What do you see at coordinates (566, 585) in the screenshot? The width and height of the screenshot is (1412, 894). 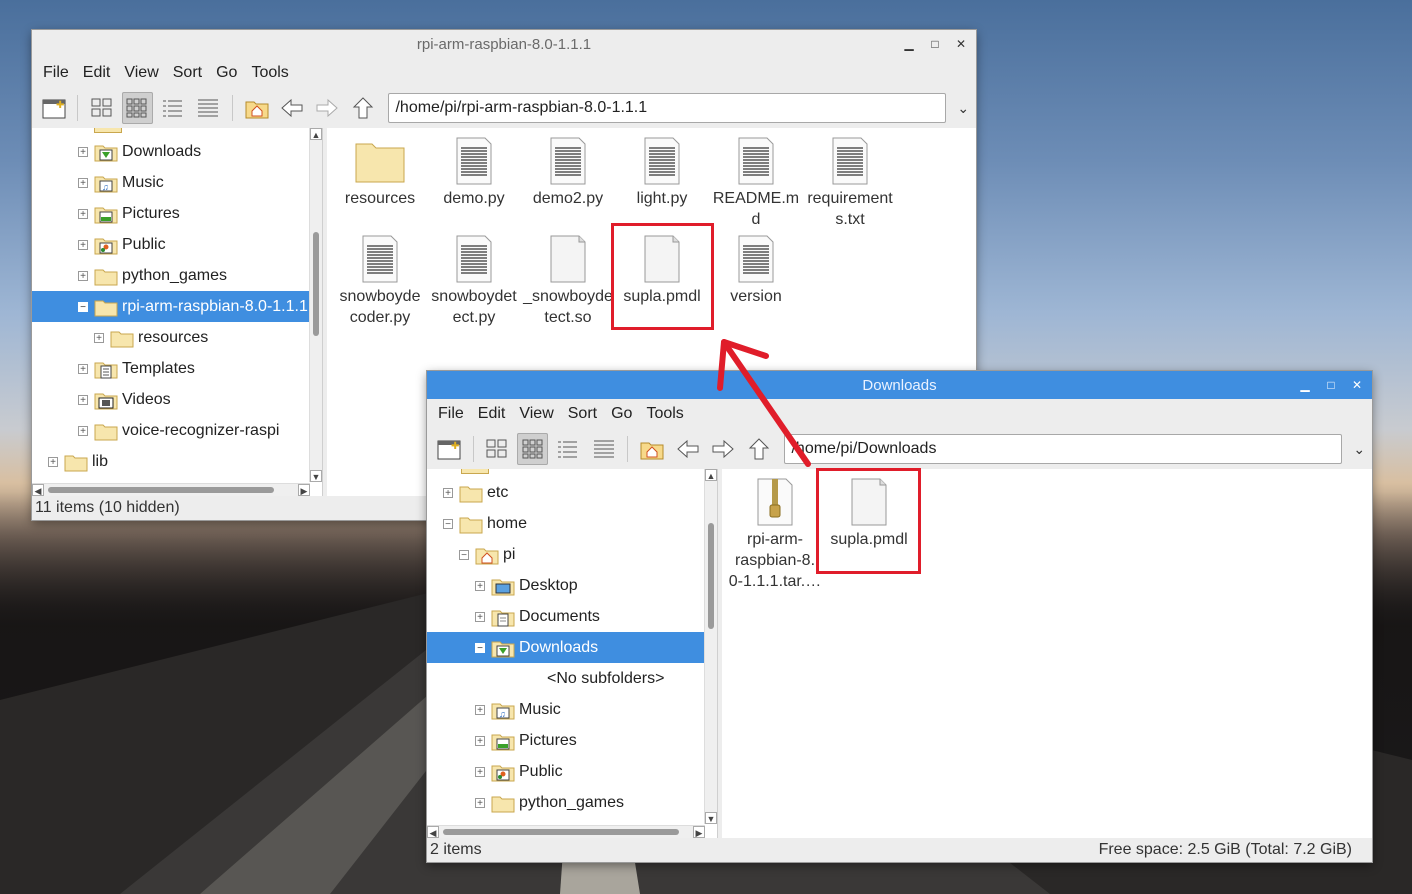 I see `tree-item: + Desktop` at bounding box center [566, 585].